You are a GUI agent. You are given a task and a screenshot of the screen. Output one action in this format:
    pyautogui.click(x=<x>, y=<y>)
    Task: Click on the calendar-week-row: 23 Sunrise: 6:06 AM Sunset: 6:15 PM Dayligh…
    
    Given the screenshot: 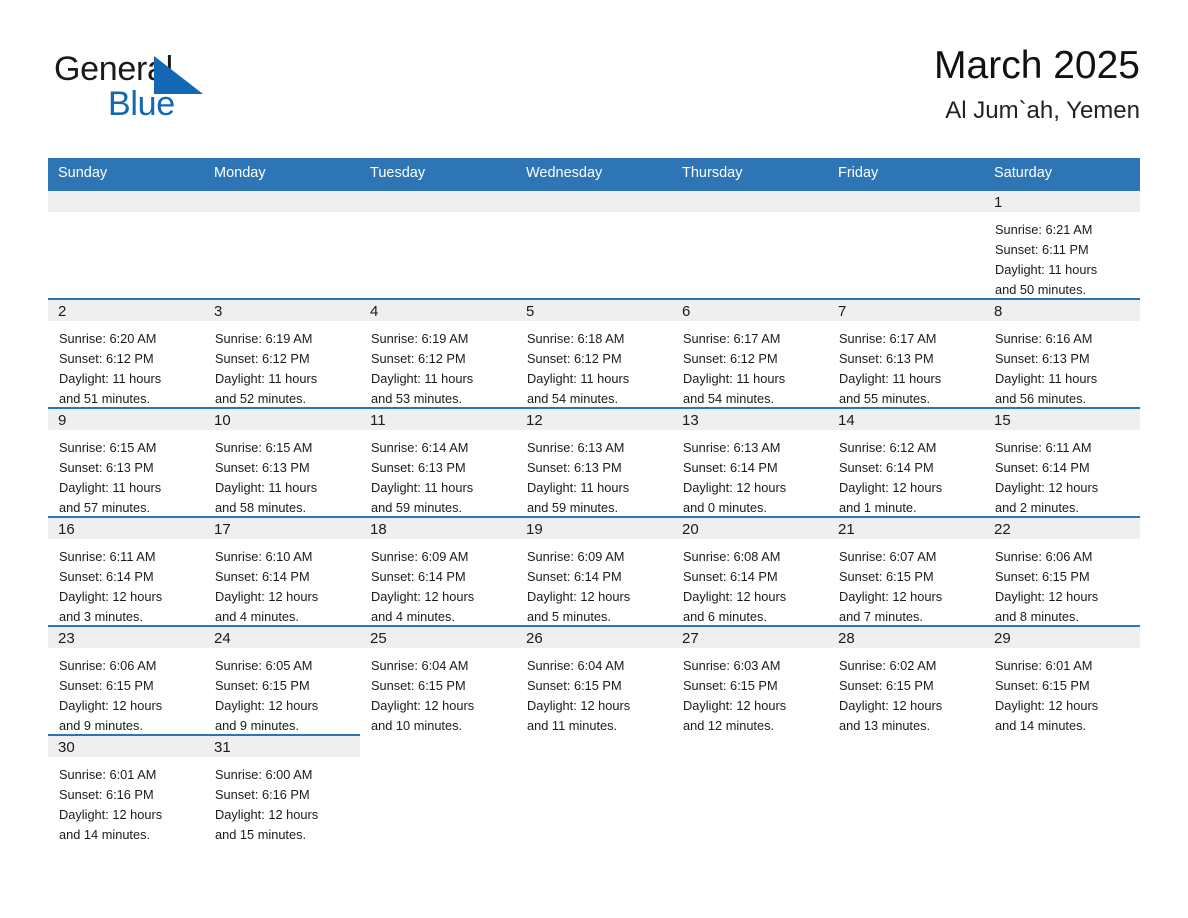 What is the action you would take?
    pyautogui.click(x=594, y=679)
    